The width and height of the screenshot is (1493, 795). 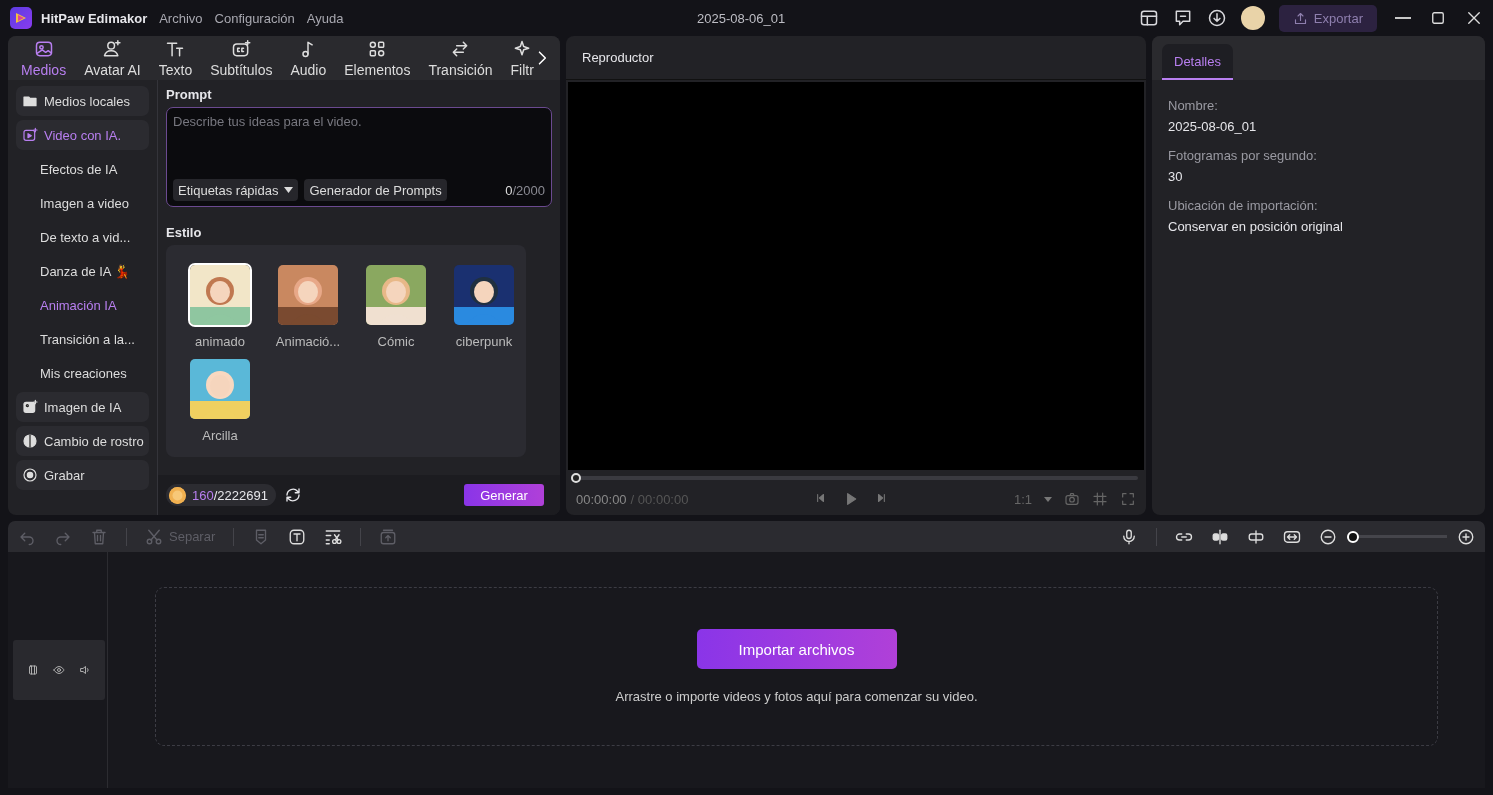 What do you see at coordinates (82, 271) in the screenshot?
I see `sidebar-item: Danza de IA 💃` at bounding box center [82, 271].